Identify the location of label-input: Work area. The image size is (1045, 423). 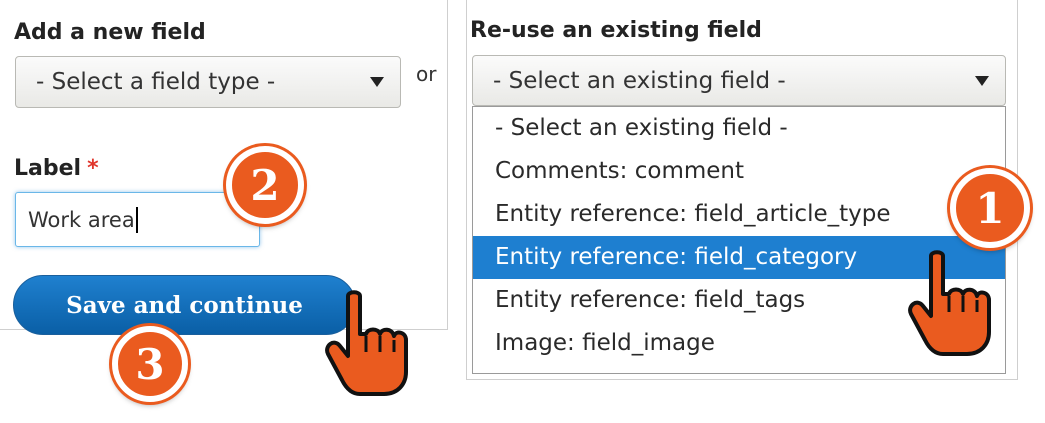
(137, 219).